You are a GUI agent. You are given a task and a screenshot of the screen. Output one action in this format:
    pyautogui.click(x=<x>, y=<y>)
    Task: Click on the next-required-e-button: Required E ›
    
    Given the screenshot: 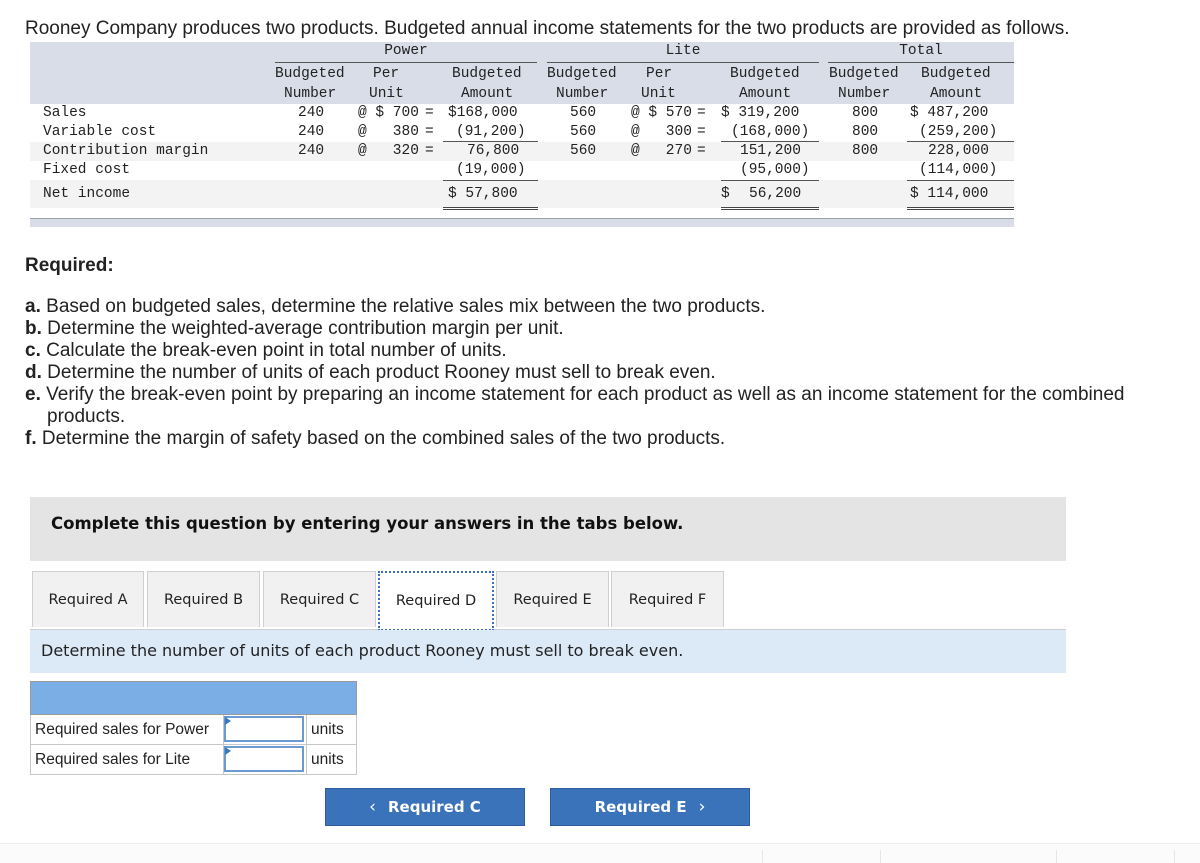 What is the action you would take?
    pyautogui.click(x=650, y=807)
    